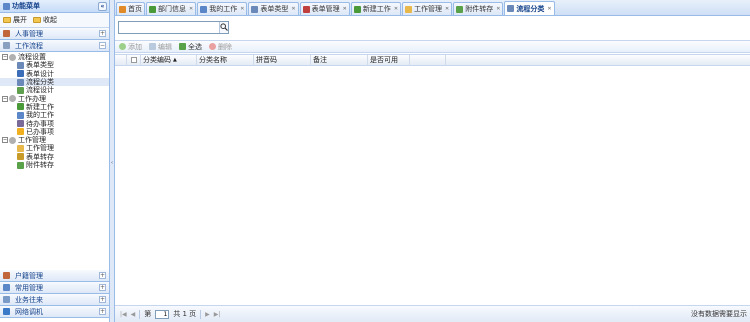 Image resolution: width=750 pixels, height=322 pixels. What do you see at coordinates (432, 46) in the screenshot?
I see `grid-toolbar: 添加 编辑 全选 删除` at bounding box center [432, 46].